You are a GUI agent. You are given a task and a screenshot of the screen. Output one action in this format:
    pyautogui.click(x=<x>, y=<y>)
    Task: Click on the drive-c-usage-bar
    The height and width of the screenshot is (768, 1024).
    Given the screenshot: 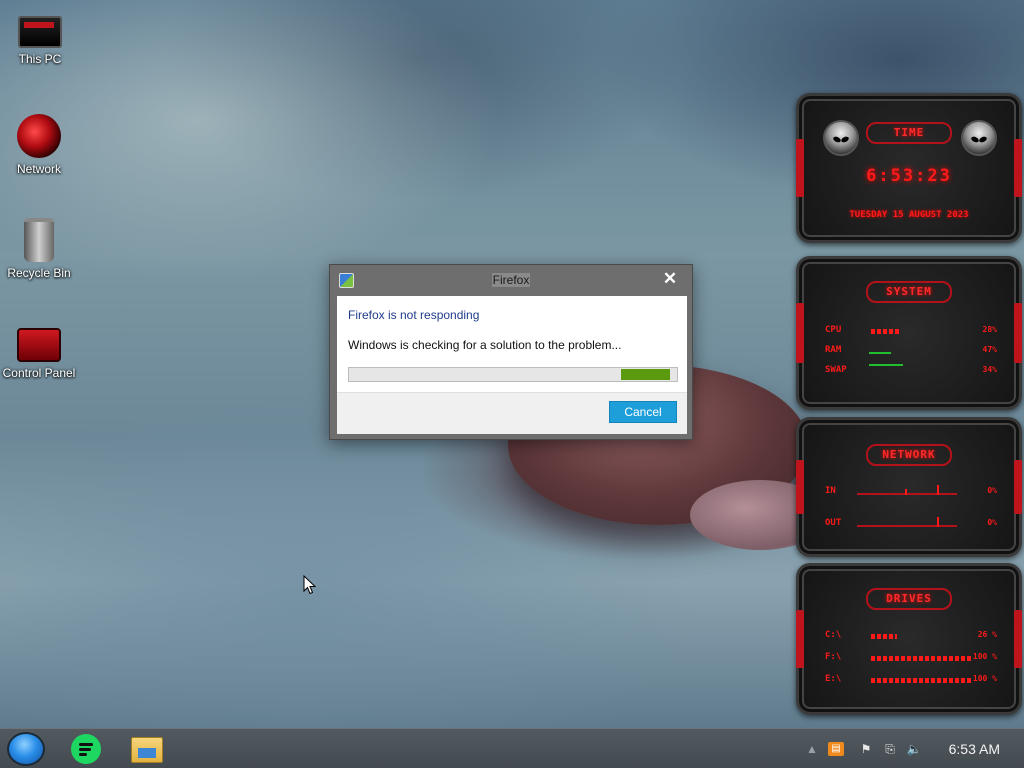 What is the action you would take?
    pyautogui.click(x=884, y=636)
    